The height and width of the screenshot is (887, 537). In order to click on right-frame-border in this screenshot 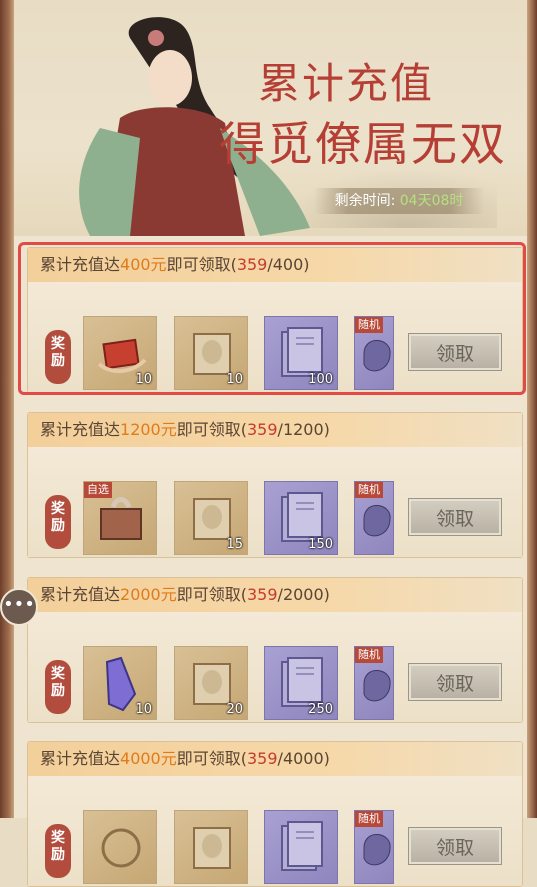, I will do `click(532, 409)`.